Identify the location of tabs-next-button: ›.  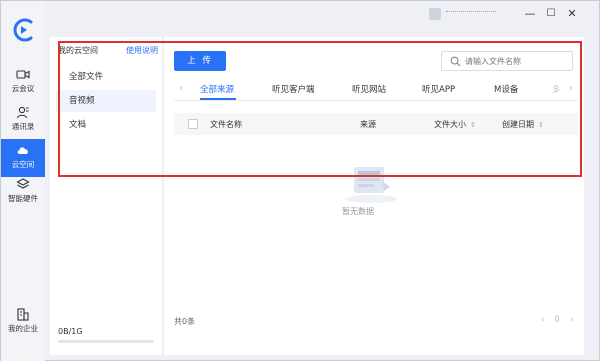
(571, 88).